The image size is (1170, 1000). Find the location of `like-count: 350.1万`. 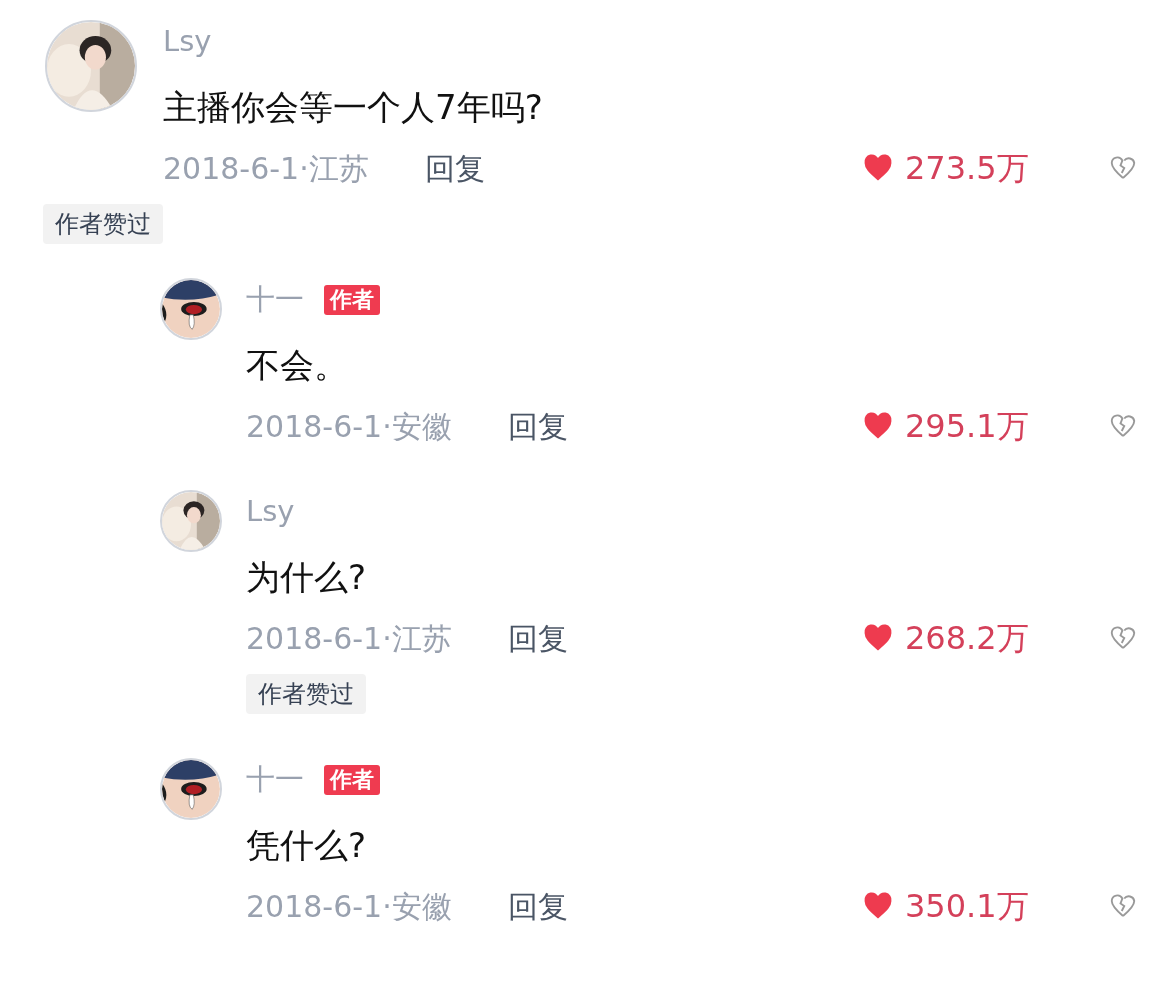

like-count: 350.1万 is located at coordinates (967, 906).